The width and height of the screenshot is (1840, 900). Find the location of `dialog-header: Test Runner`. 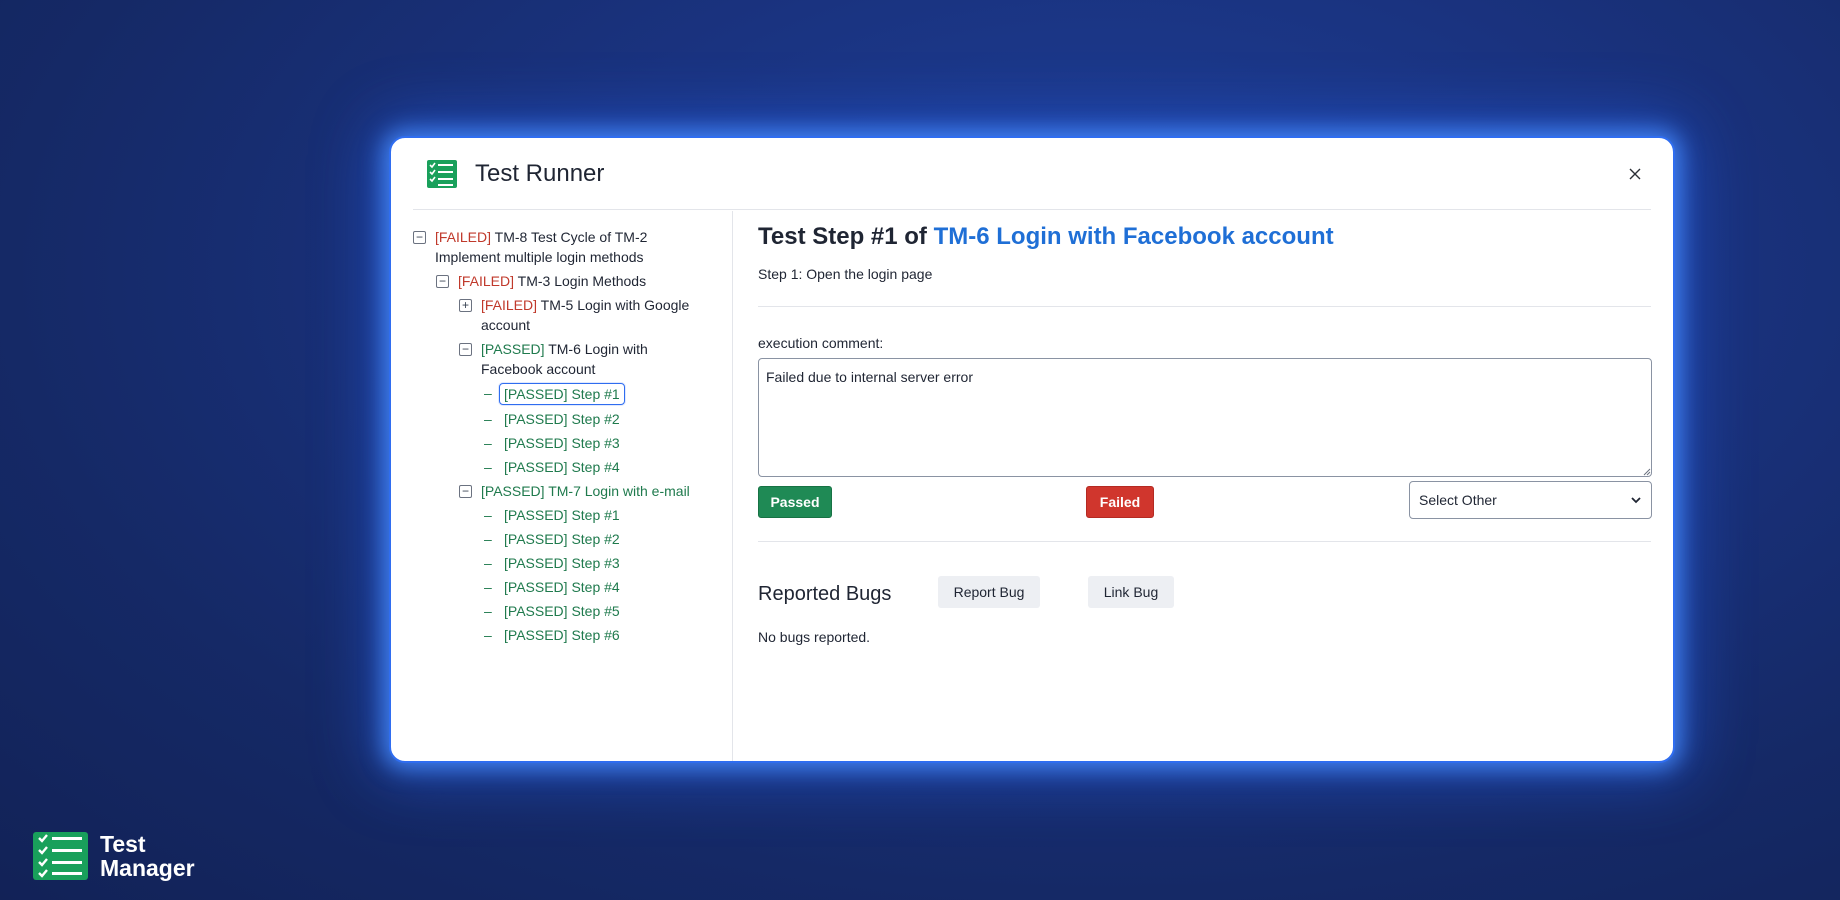

dialog-header: Test Runner is located at coordinates (1032, 174).